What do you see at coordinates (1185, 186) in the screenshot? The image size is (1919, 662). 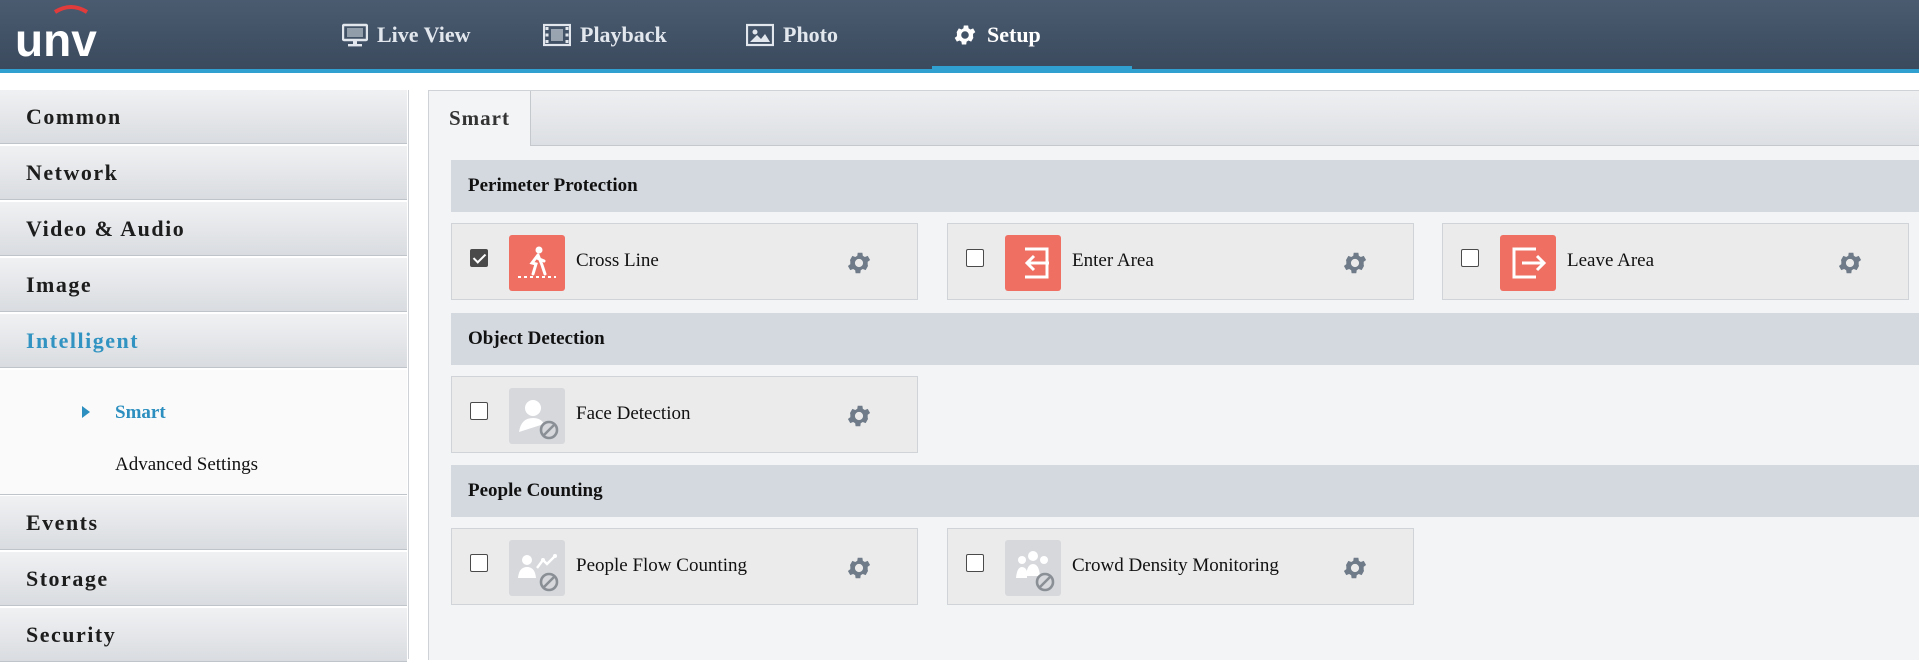 I see `section-header-perimeter-protection: Perimeter Protection` at bounding box center [1185, 186].